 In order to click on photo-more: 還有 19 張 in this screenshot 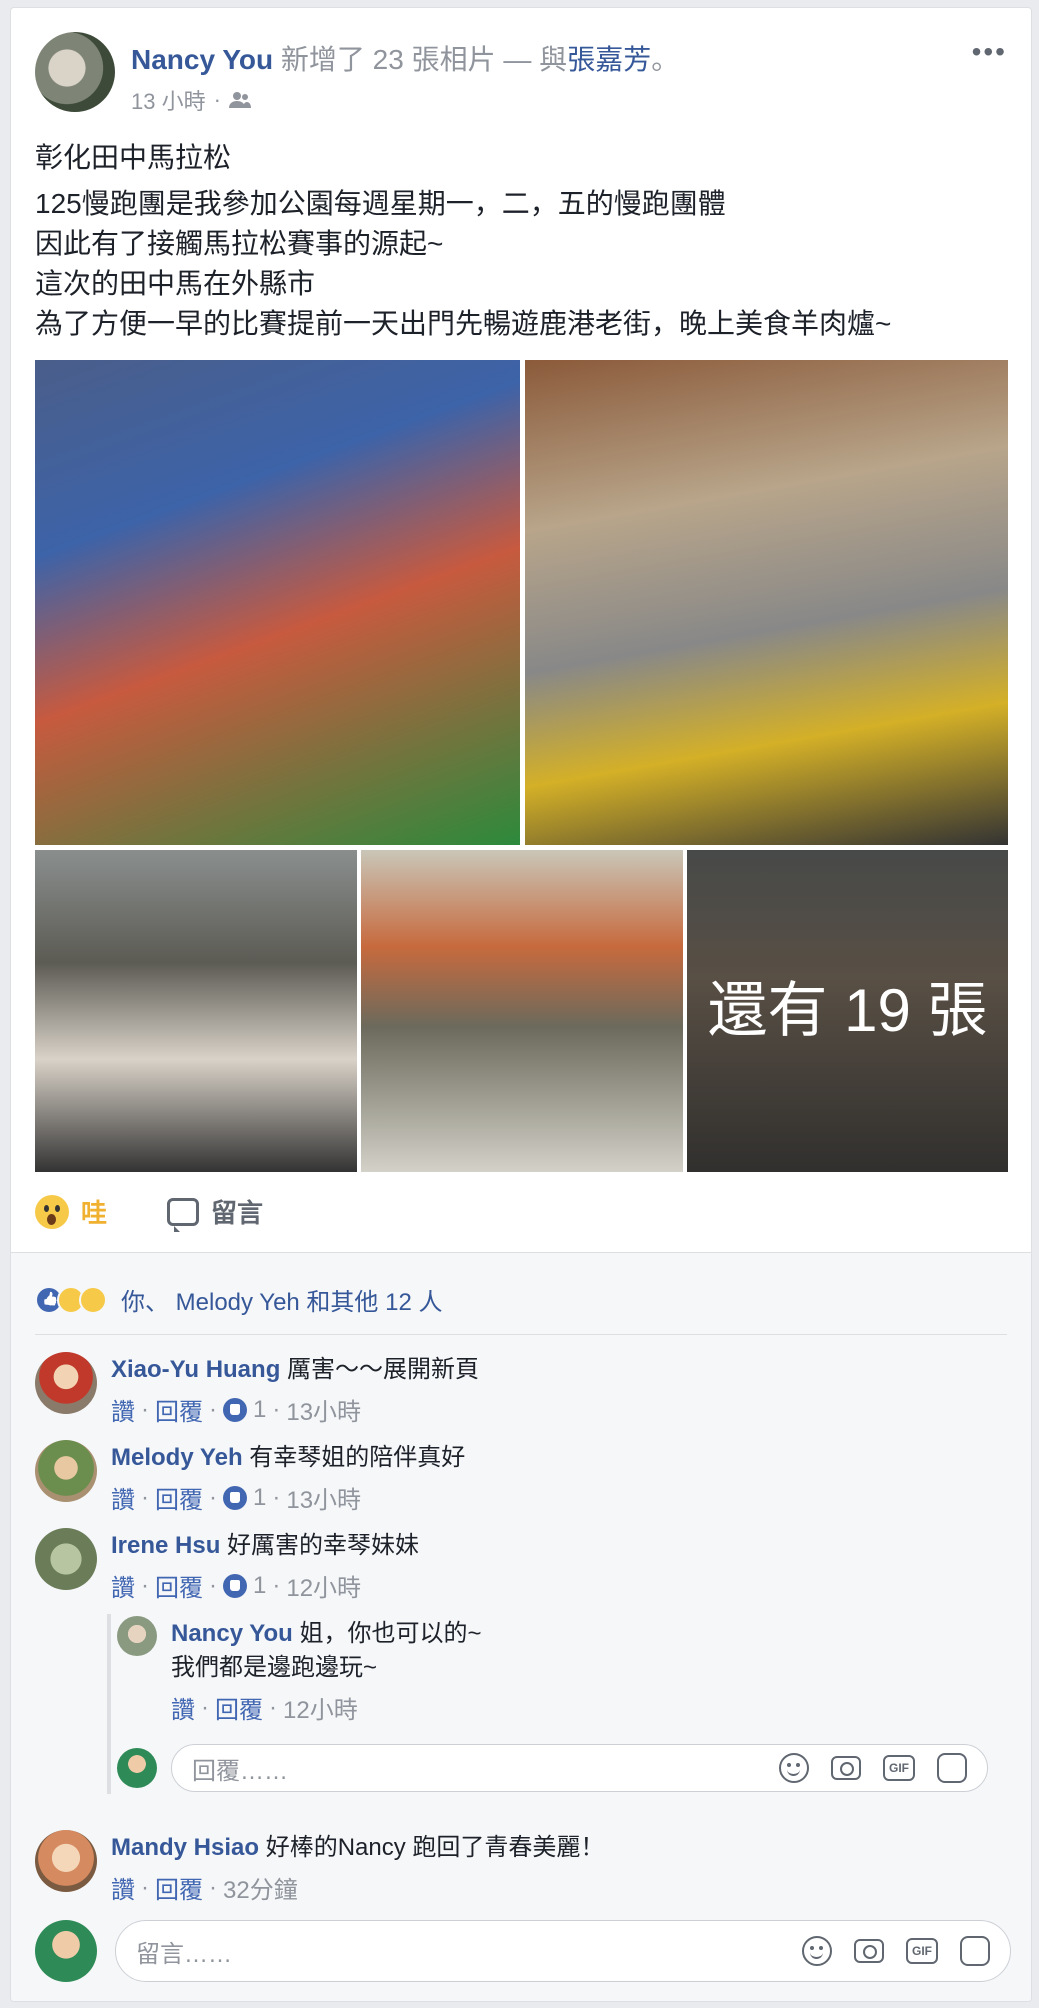, I will do `click(847, 1011)`.